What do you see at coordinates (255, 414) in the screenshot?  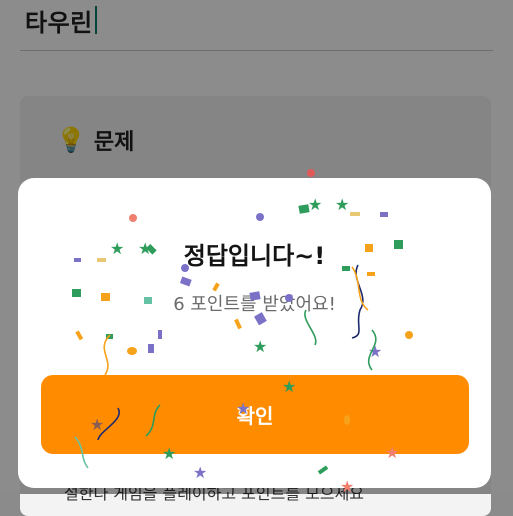 I see `confirm-button: 확인` at bounding box center [255, 414].